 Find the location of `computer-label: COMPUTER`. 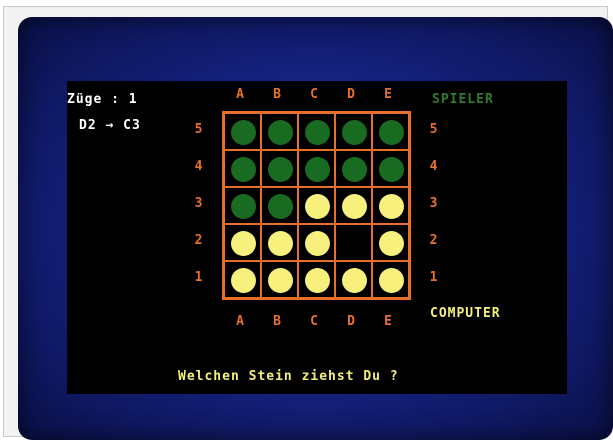

computer-label: COMPUTER is located at coordinates (465, 313).